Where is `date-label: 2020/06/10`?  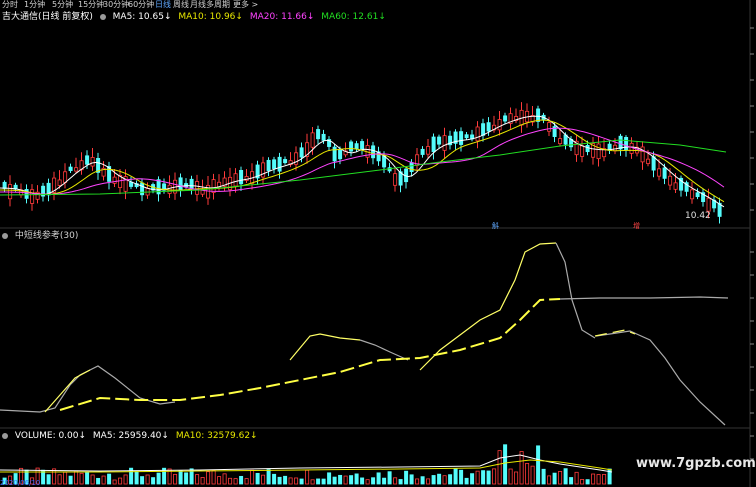 date-label: 2020/06/10 is located at coordinates (20, 483).